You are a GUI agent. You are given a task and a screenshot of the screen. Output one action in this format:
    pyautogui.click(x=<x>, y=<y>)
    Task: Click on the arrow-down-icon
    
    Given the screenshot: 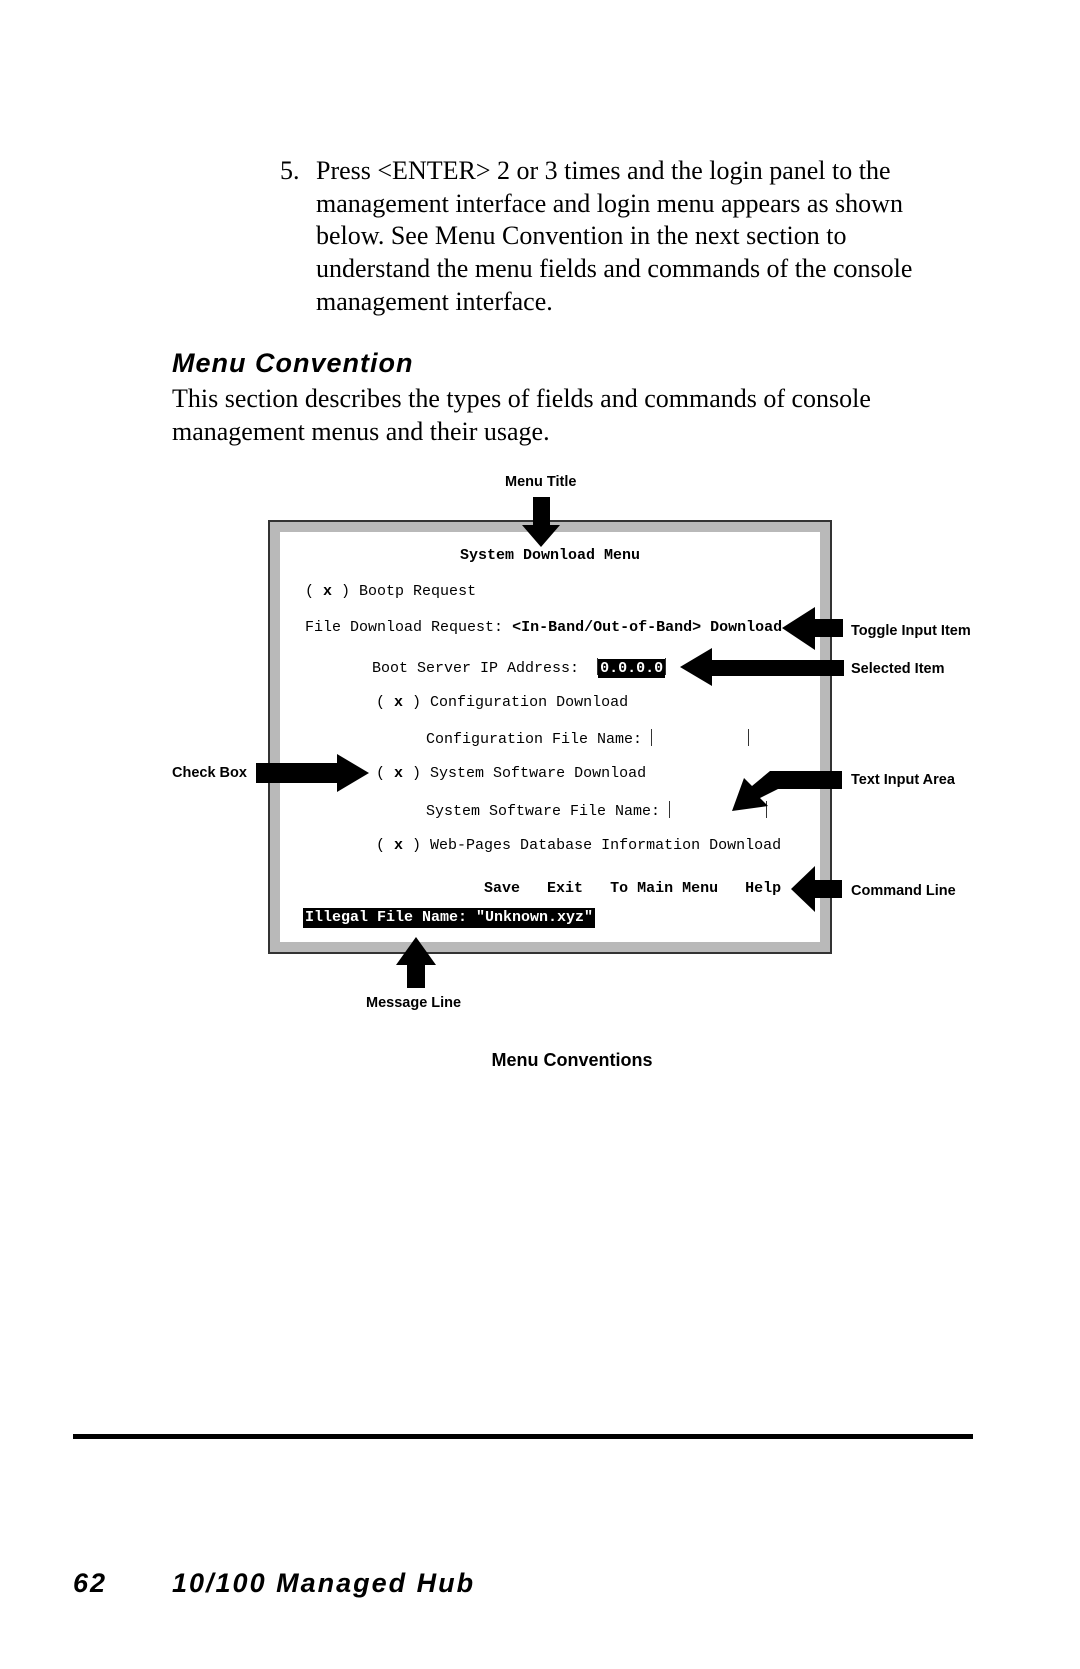 What is the action you would take?
    pyautogui.click(x=541, y=522)
    